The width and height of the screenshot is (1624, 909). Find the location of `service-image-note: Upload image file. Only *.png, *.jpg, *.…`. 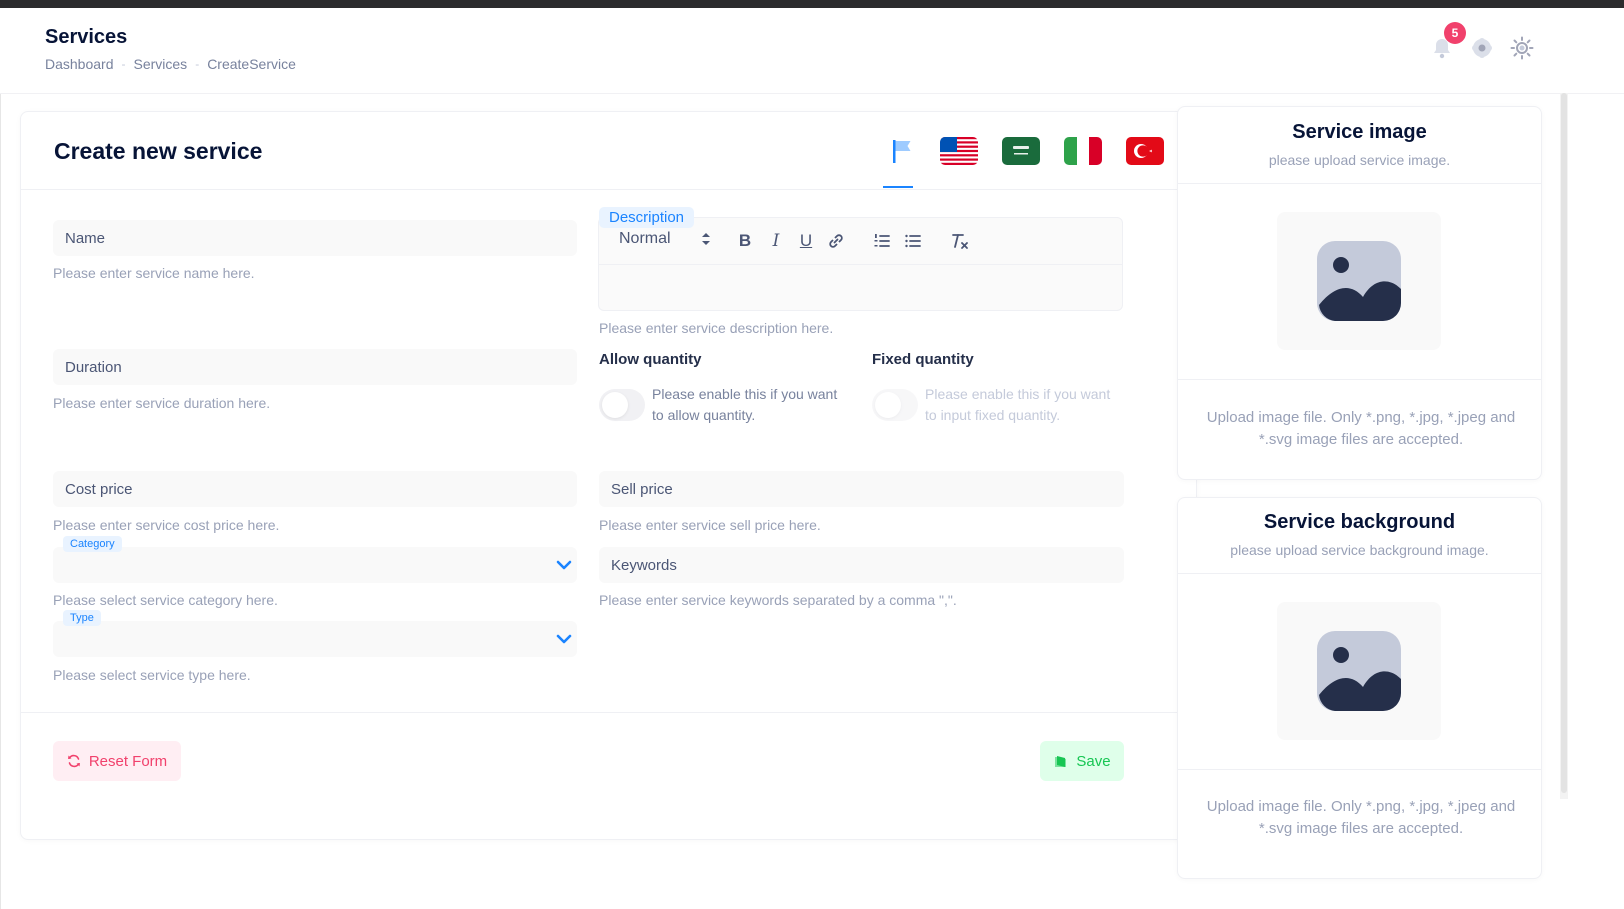

service-image-note: Upload image file. Only *.png, *.jpg, *.… is located at coordinates (1361, 428).